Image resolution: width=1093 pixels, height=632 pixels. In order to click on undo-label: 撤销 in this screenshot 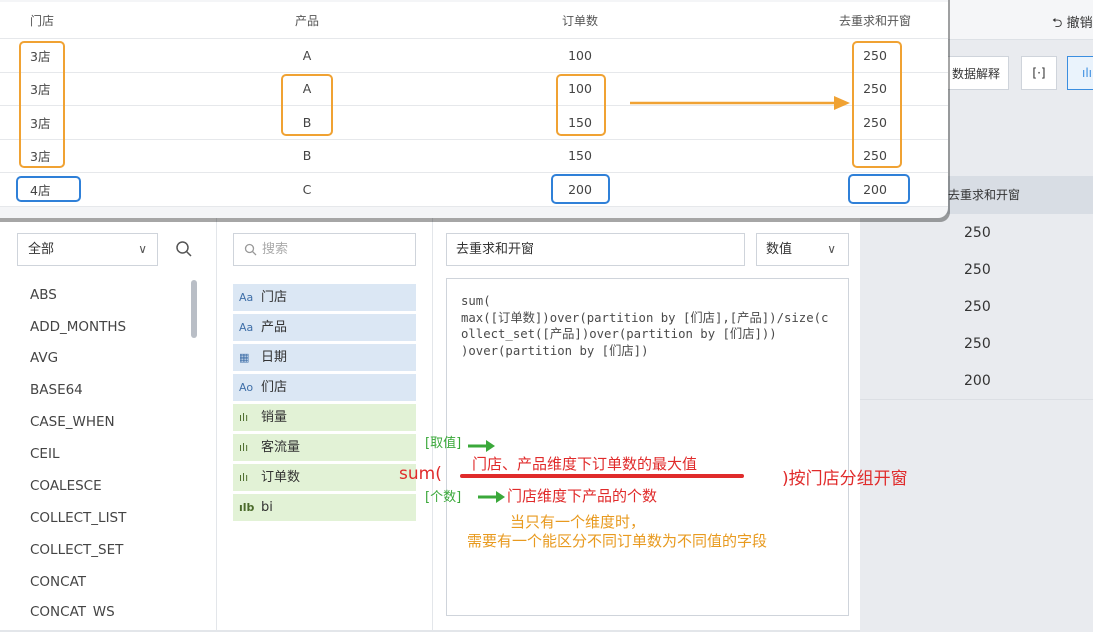, I will do `click(1079, 23)`.